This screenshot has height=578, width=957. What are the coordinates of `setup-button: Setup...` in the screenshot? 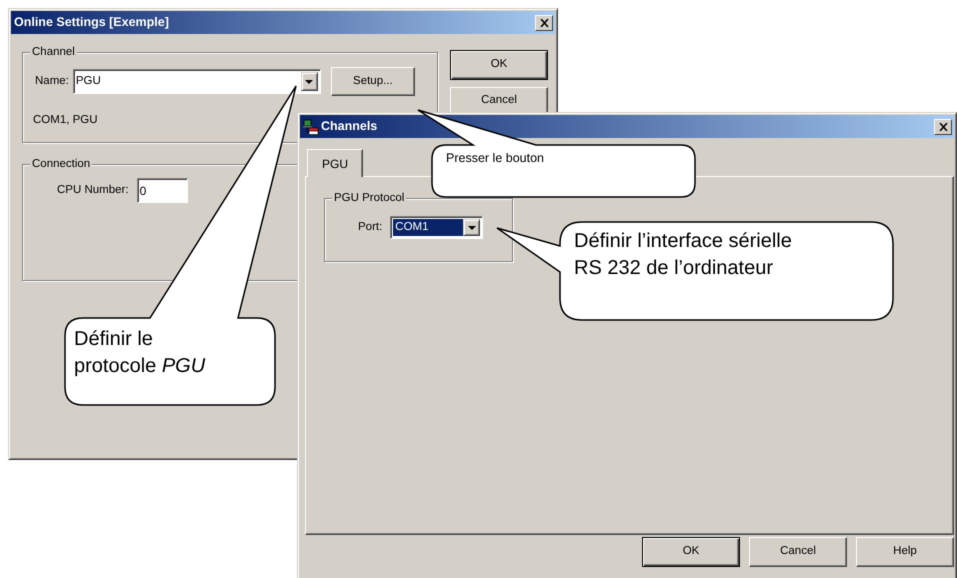 It's located at (372, 81).